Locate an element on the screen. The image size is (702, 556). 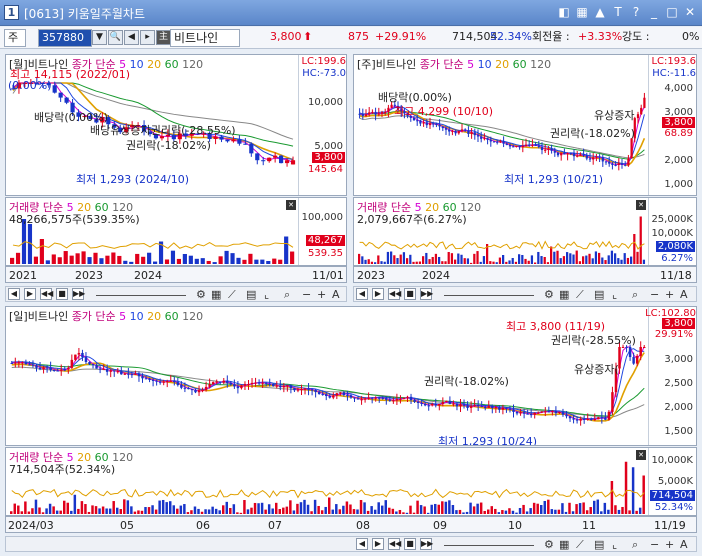
weekly-zoom-icon: ⌕ is located at coordinates (635, 294).